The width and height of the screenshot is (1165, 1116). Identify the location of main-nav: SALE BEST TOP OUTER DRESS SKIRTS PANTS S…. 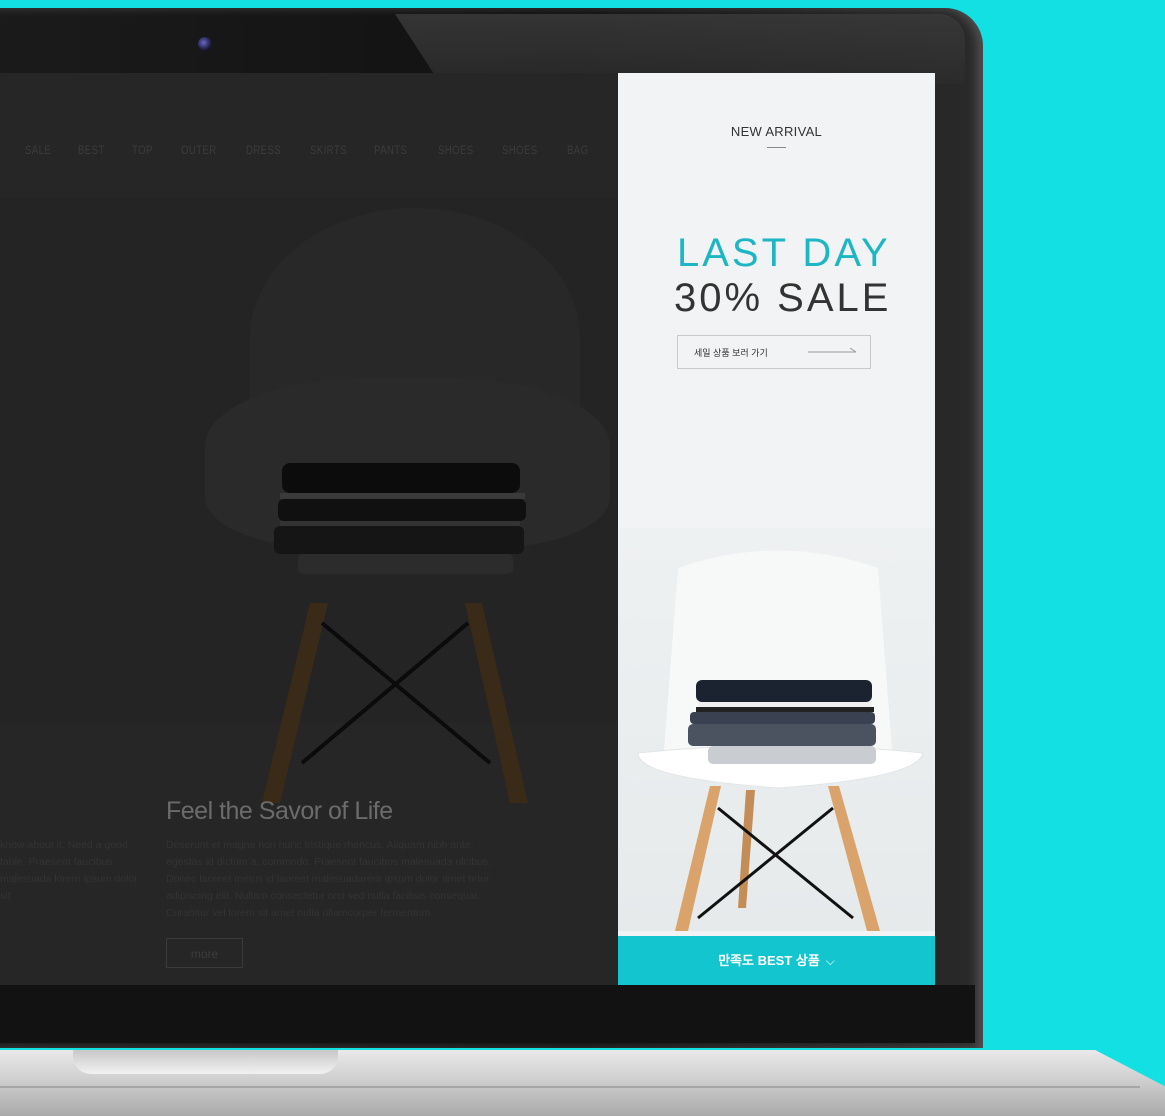
(309, 153).